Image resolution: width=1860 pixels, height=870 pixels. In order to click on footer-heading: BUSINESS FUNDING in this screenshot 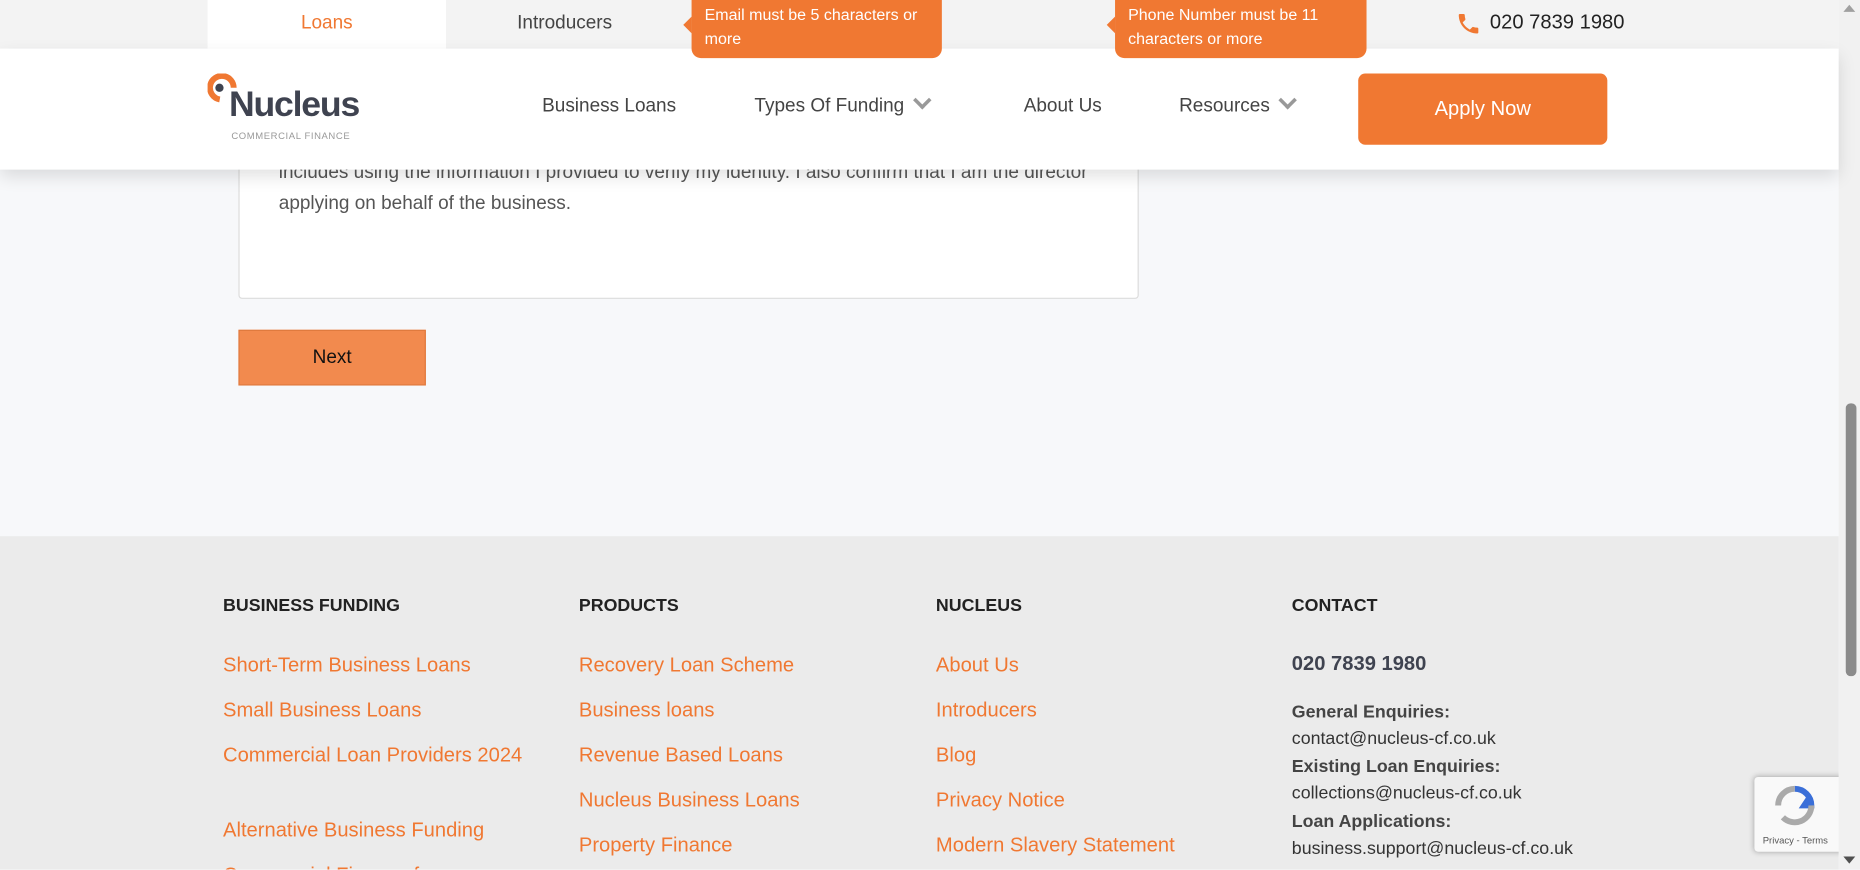, I will do `click(311, 605)`.